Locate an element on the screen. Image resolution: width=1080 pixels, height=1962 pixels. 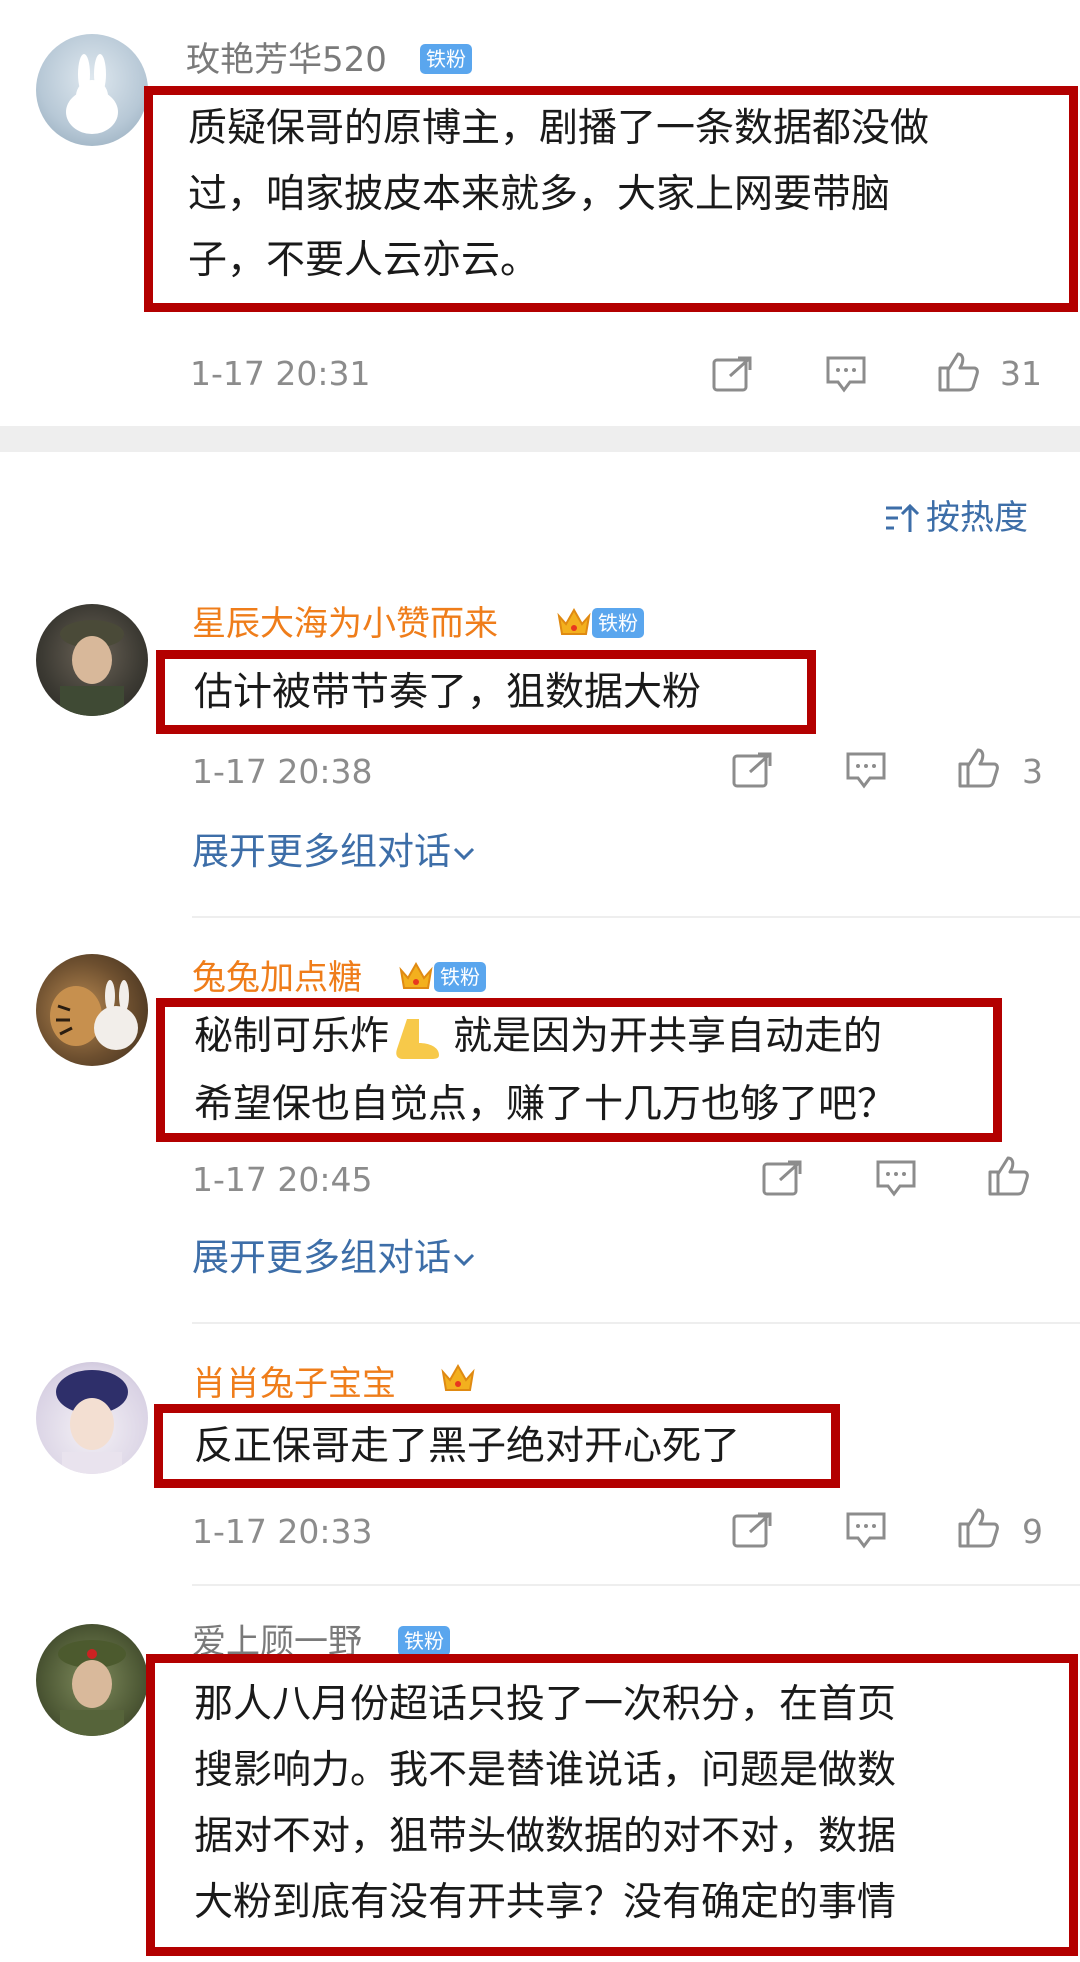
sort-by-hot-button: 按热度 is located at coordinates (977, 518).